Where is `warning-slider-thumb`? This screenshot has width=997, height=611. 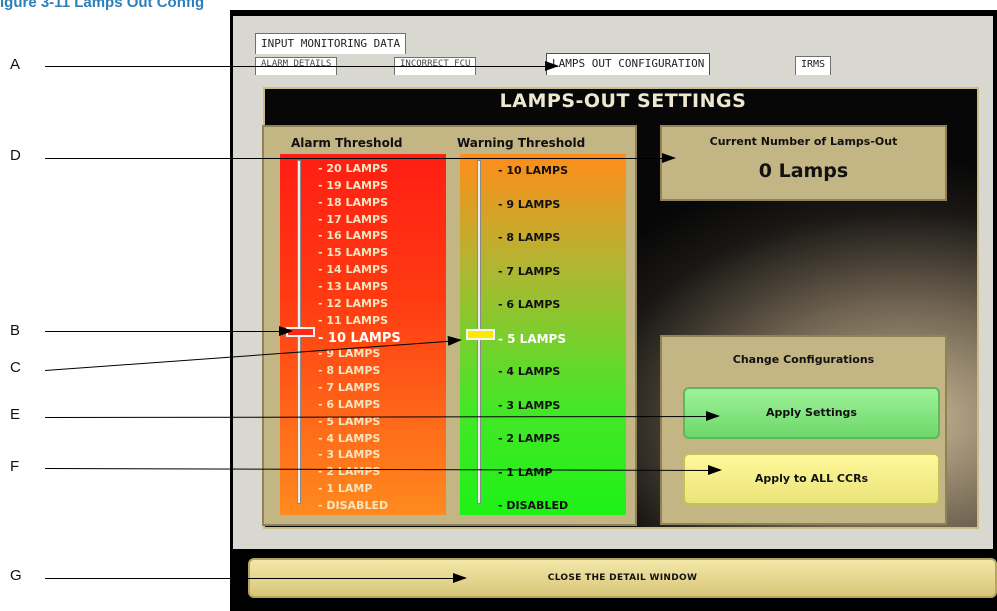 warning-slider-thumb is located at coordinates (480, 334).